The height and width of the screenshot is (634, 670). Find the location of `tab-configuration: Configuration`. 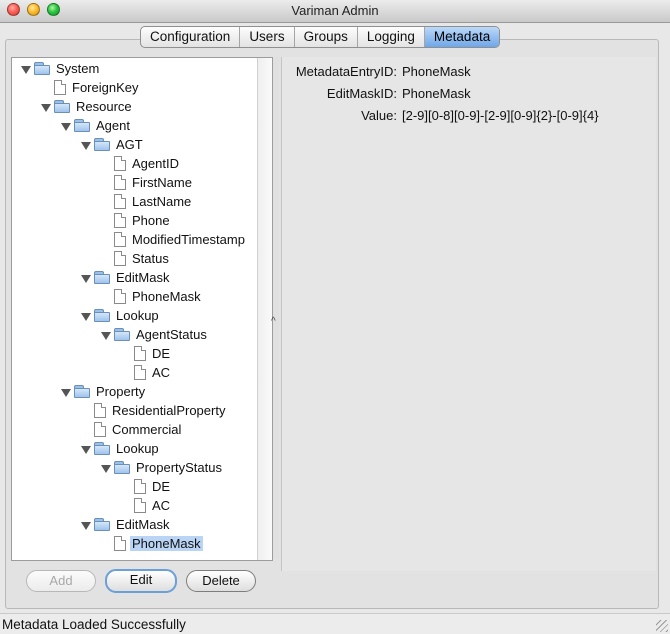

tab-configuration: Configuration is located at coordinates (191, 37).